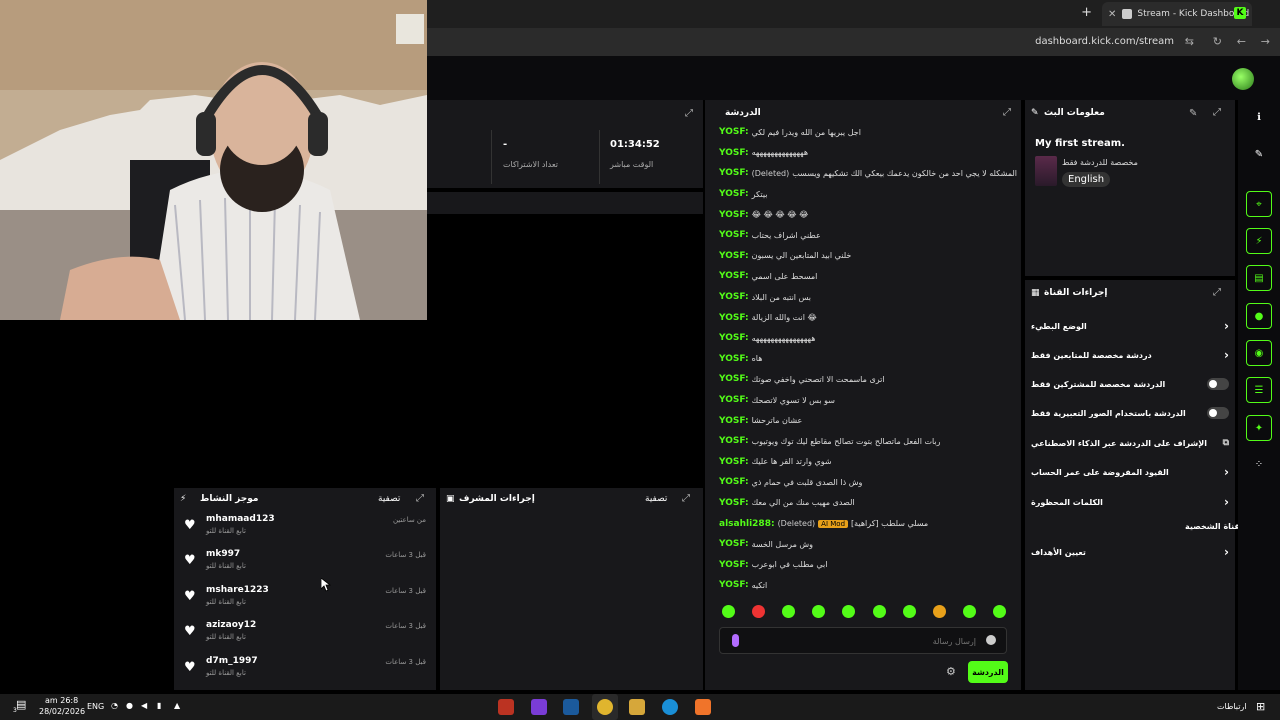 The width and height of the screenshot is (1280, 720). Describe the element at coordinates (988, 672) in the screenshot. I see `chat-send-button: الدردشة` at that location.